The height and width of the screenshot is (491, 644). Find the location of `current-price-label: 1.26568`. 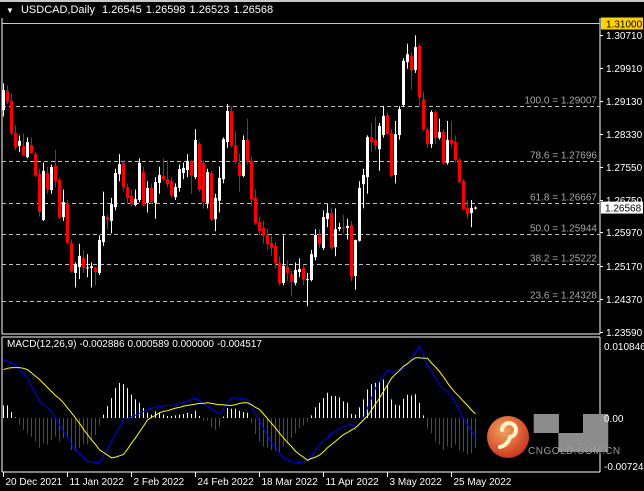

current-price-label: 1.26568 is located at coordinates (623, 209).